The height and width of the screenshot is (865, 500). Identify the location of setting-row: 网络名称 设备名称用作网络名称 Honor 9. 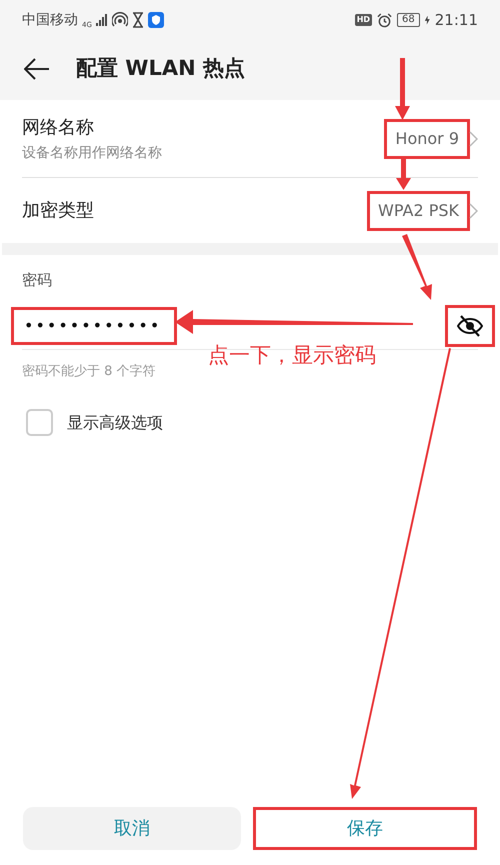
(250, 139).